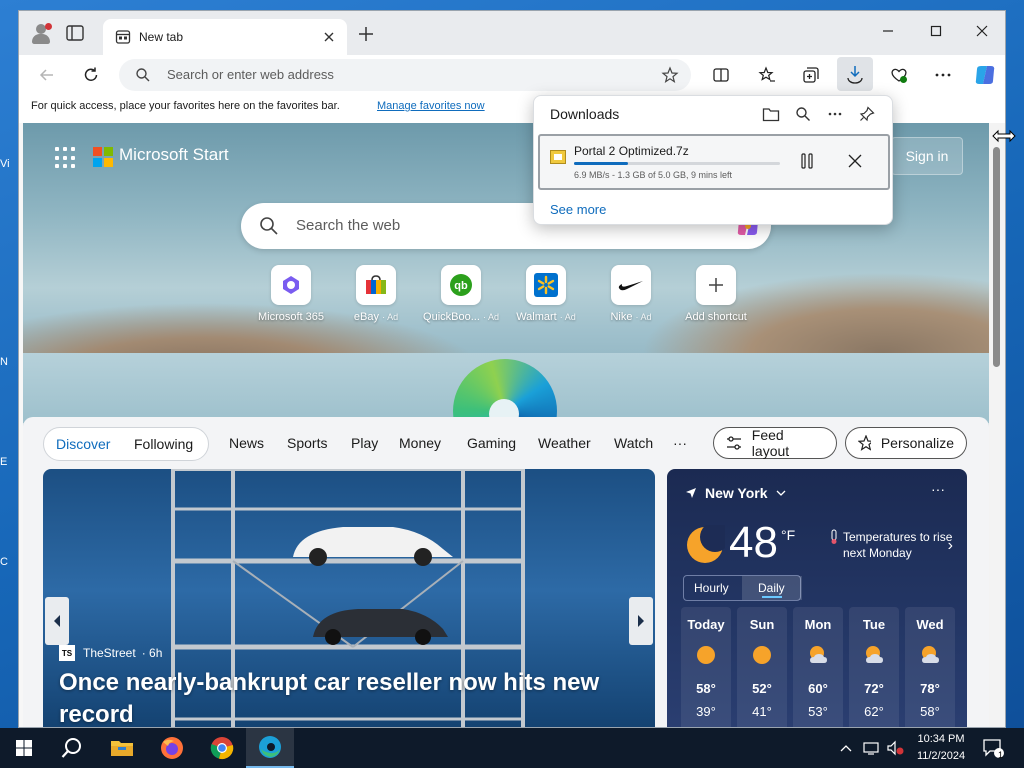 This screenshot has height=768, width=1024. I want to click on day-name: Mon, so click(818, 624).